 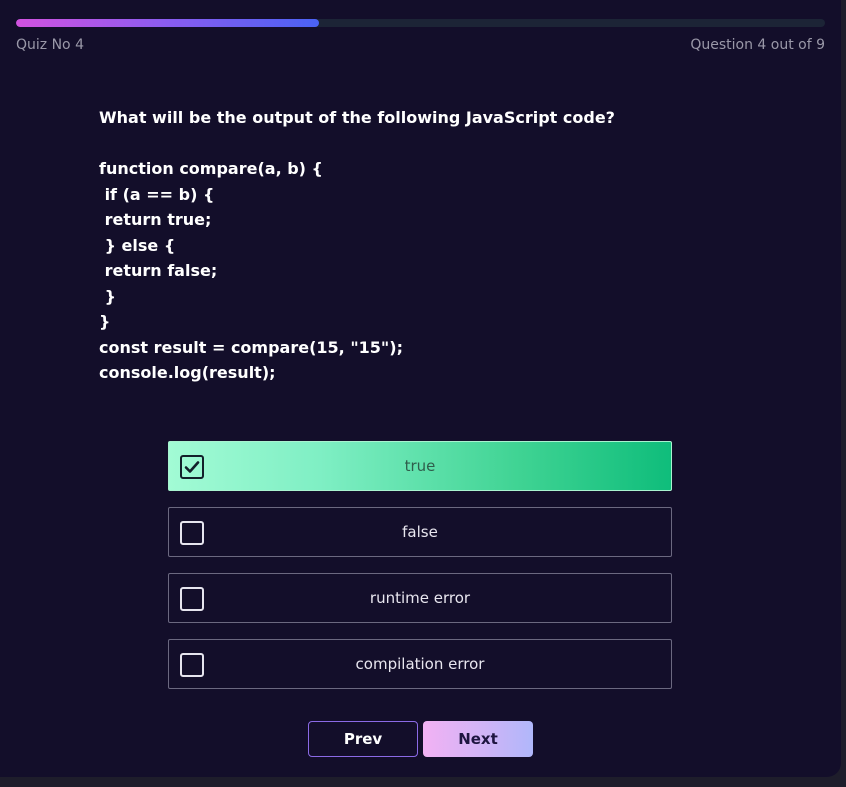 What do you see at coordinates (187, 372) in the screenshot?
I see `code-line: console.log(result);` at bounding box center [187, 372].